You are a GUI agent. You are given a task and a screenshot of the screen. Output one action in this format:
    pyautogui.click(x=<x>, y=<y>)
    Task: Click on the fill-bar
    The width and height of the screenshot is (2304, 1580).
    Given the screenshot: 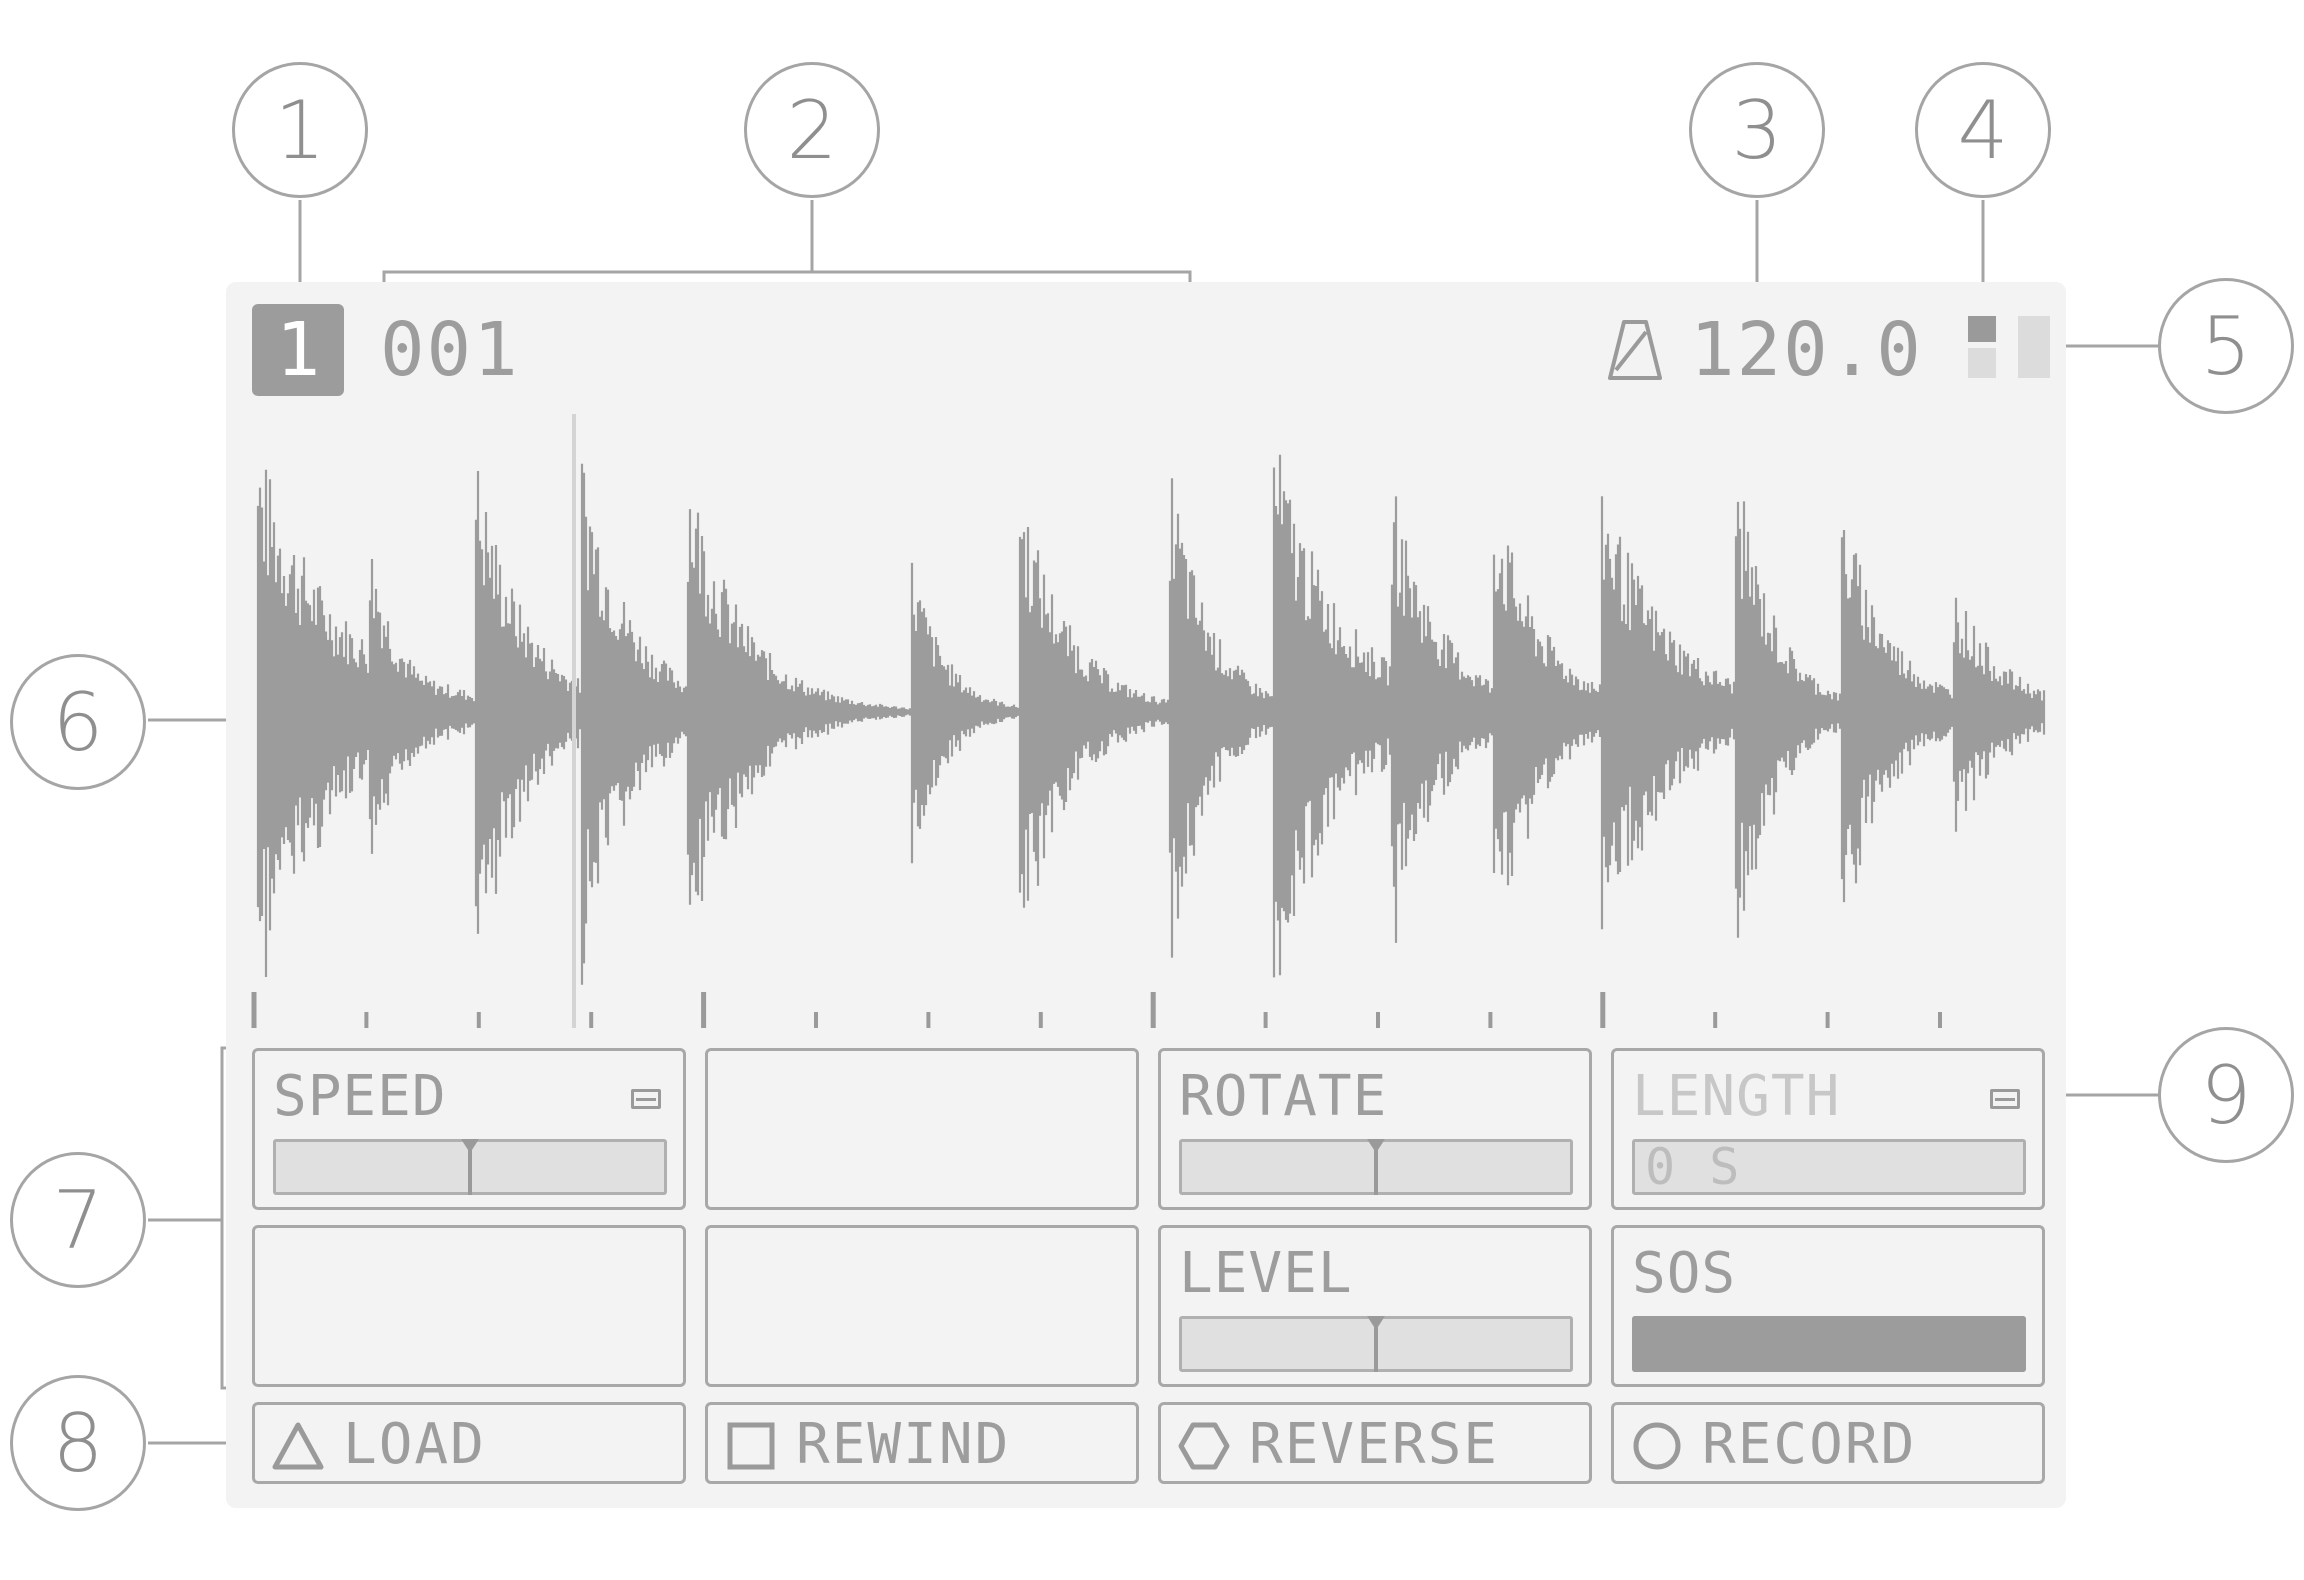 What is the action you would take?
    pyautogui.click(x=1829, y=1344)
    